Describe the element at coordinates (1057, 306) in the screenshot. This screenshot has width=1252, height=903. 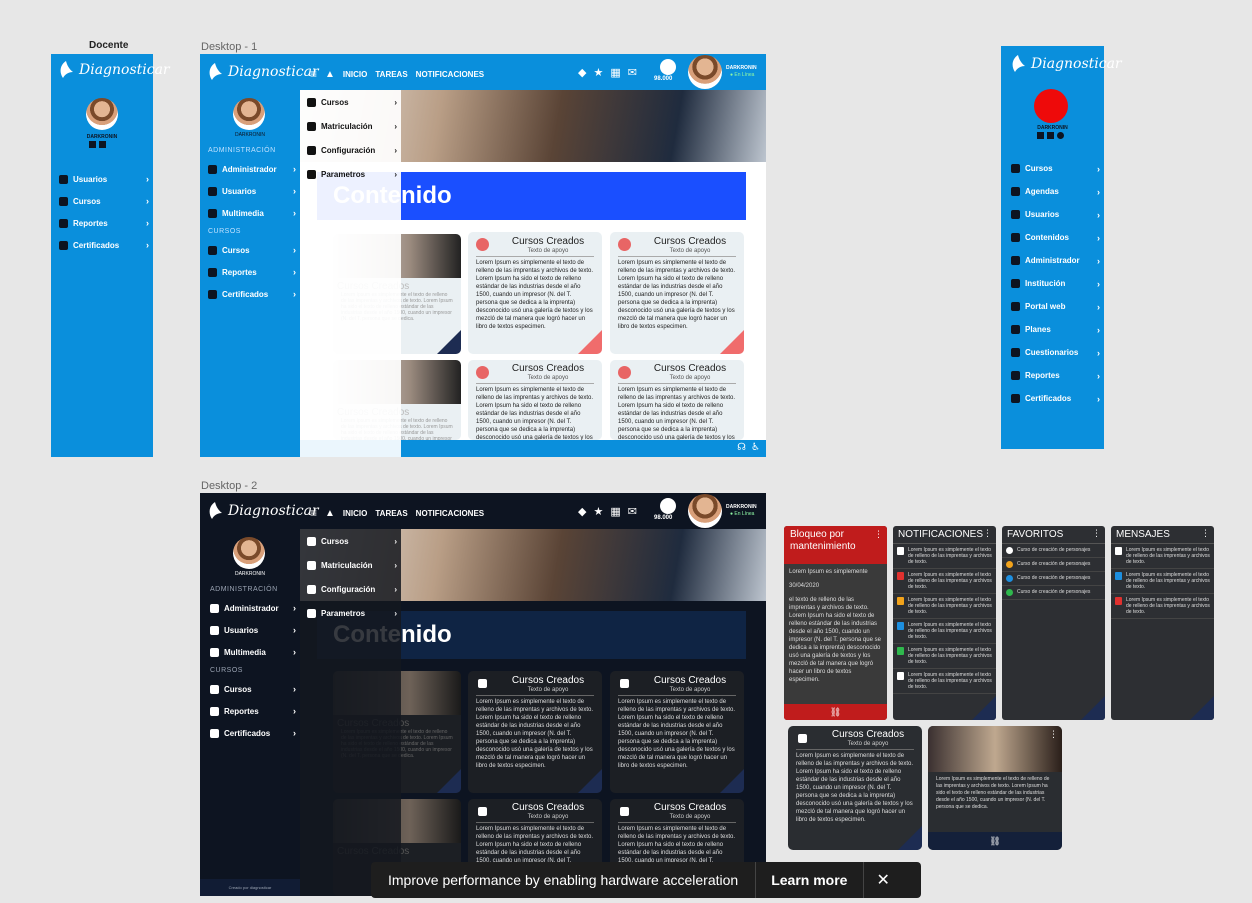
I see `admin-menu-item: Portal web ›` at that location.